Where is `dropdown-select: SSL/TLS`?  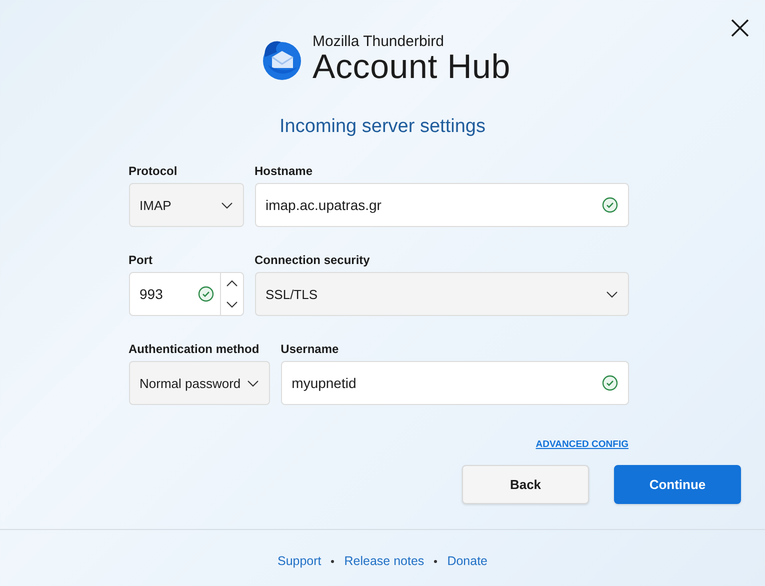
dropdown-select: SSL/TLS is located at coordinates (441, 294).